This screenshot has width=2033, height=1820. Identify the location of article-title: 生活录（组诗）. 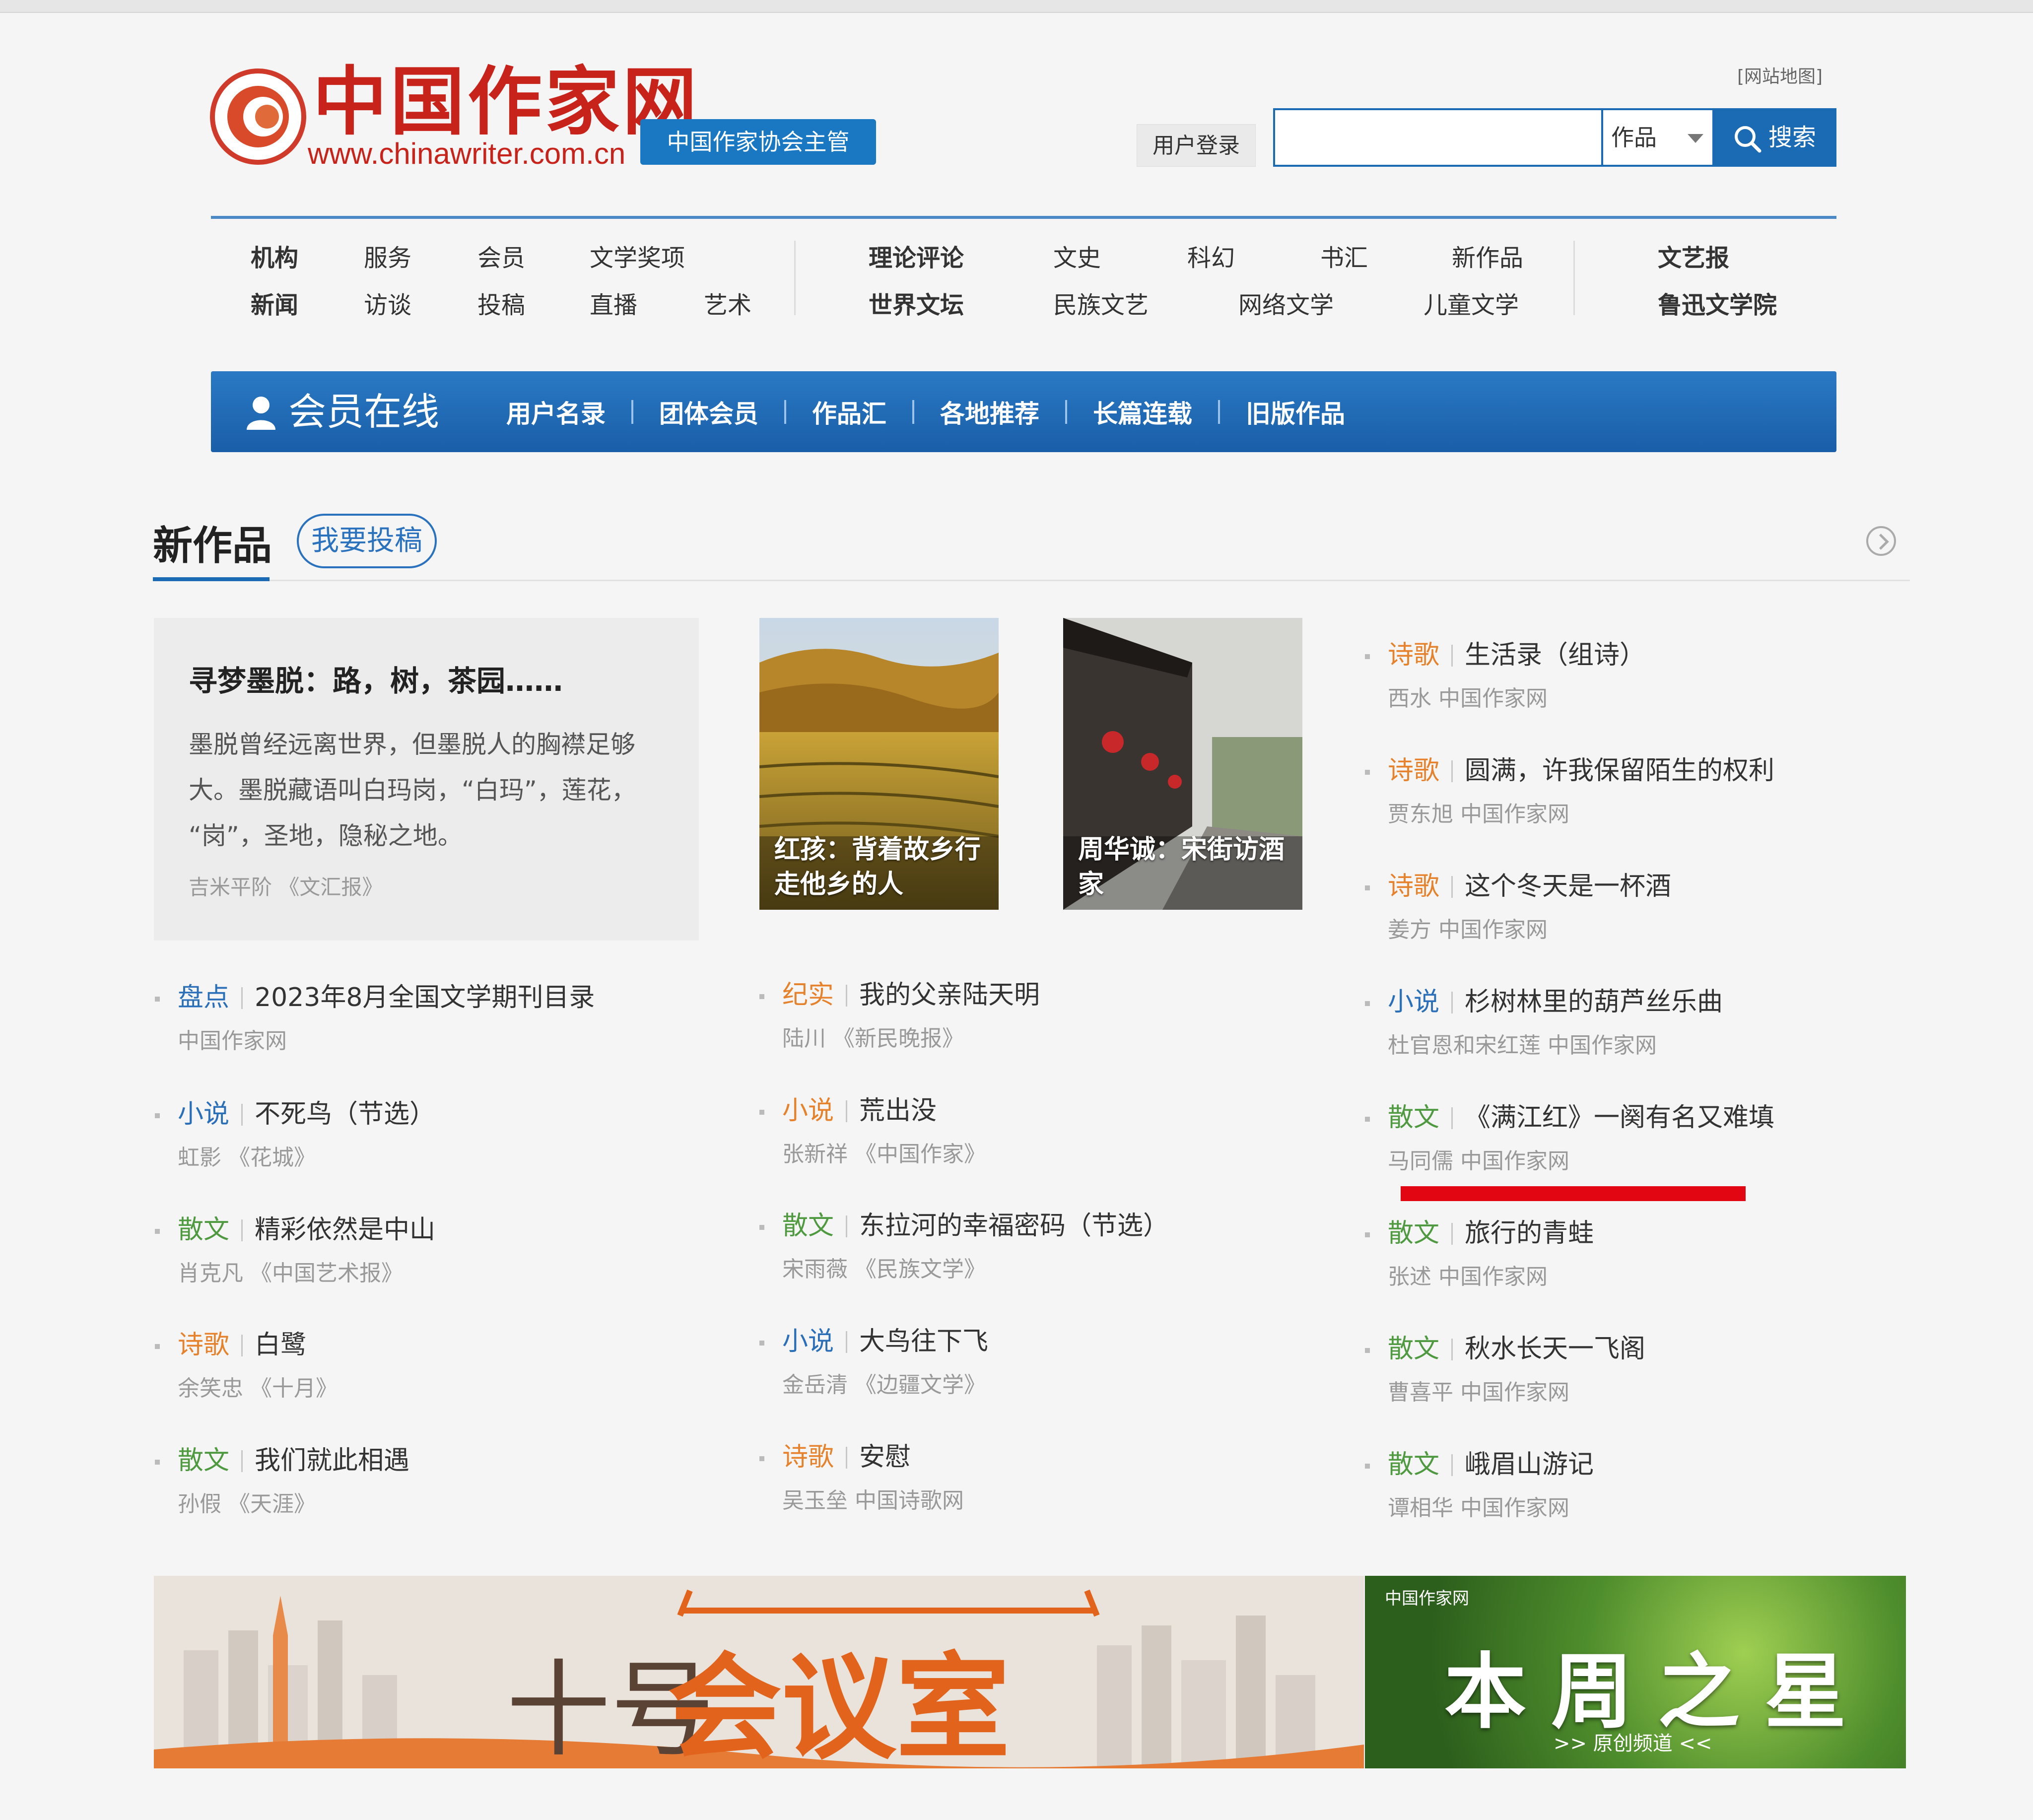
(1555, 655).